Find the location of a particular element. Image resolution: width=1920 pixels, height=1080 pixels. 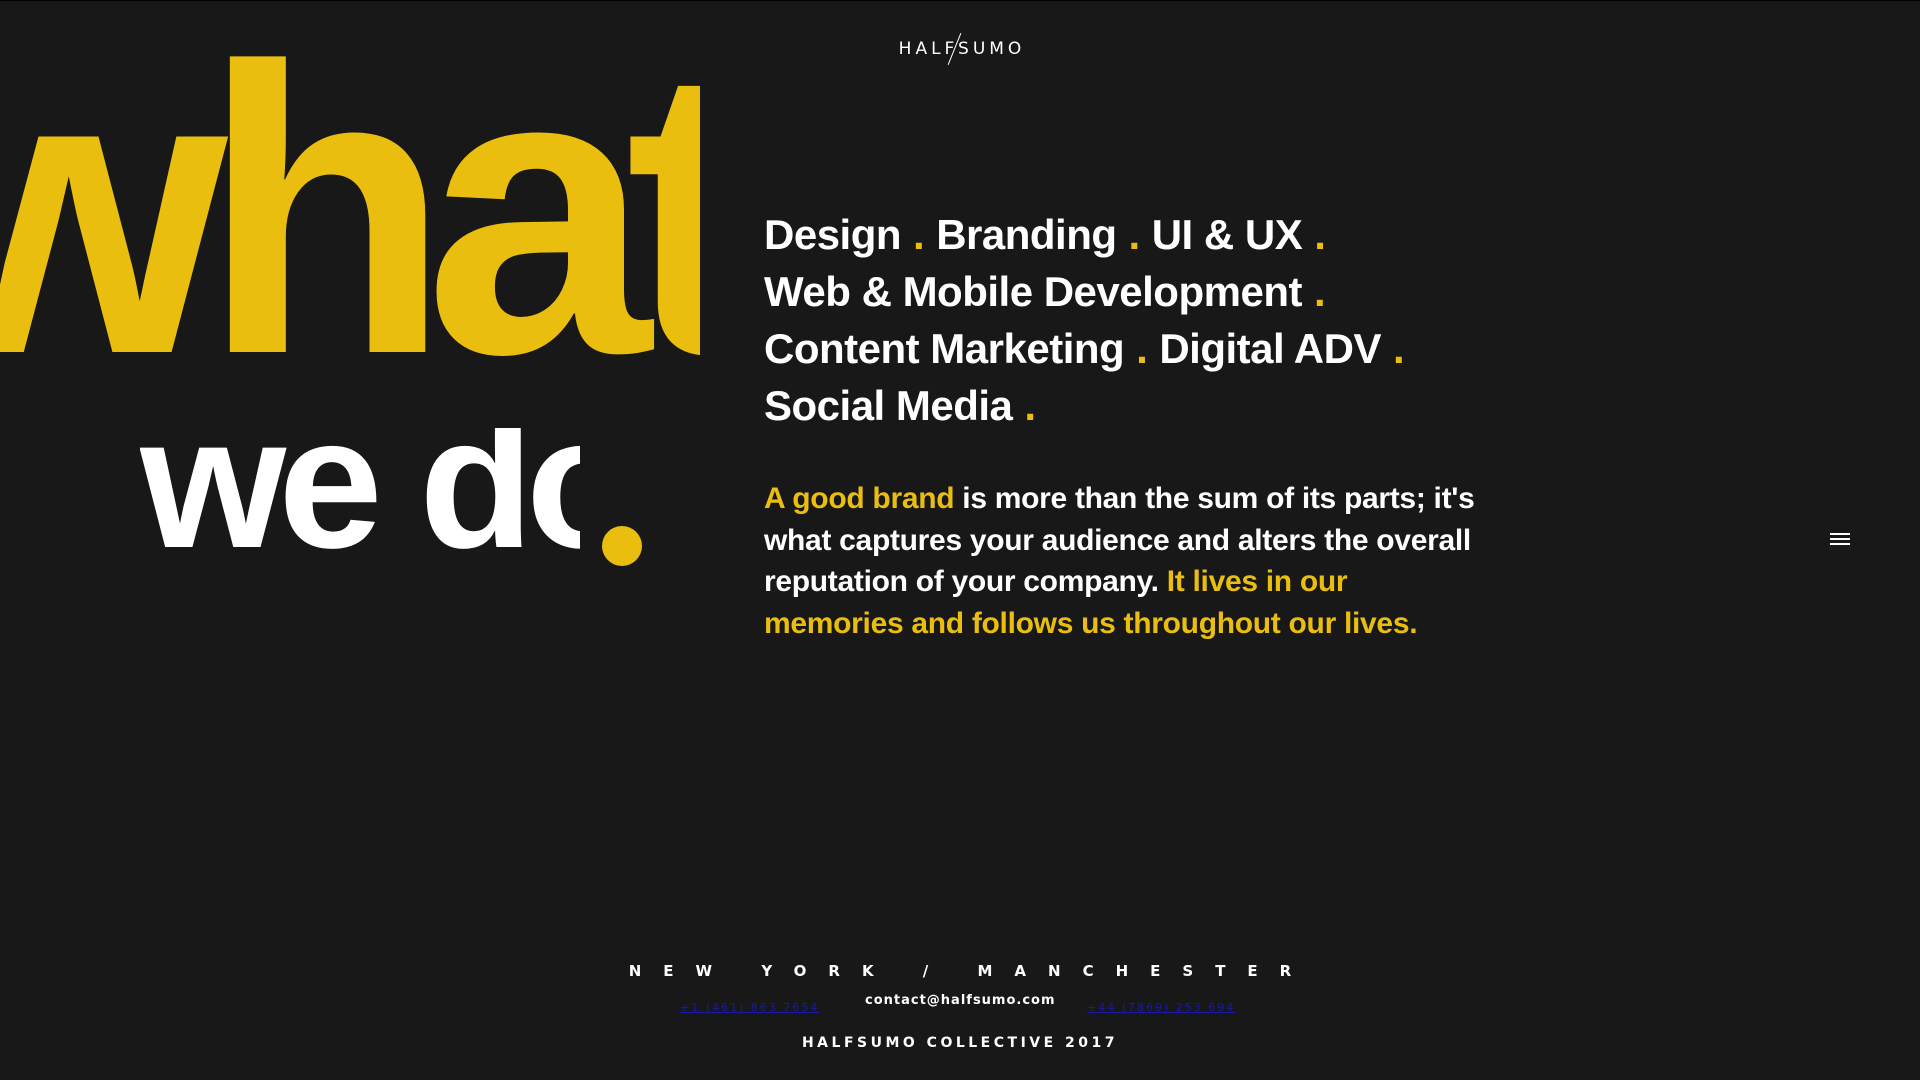

service-item: Web & Mobile Development is located at coordinates (1033, 291).